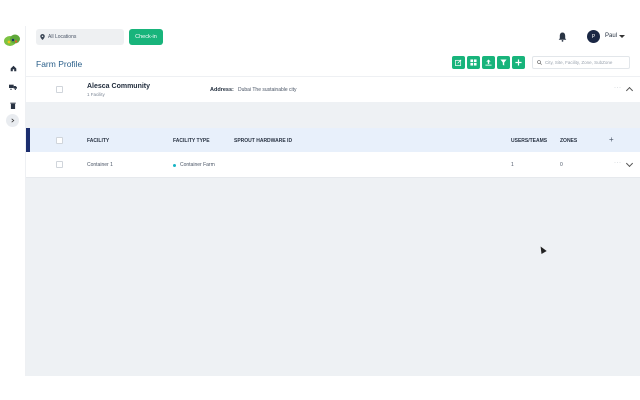 This screenshot has width=640, height=400. What do you see at coordinates (191, 141) in the screenshot?
I see `column-facility-type: FACILITY TYPE` at bounding box center [191, 141].